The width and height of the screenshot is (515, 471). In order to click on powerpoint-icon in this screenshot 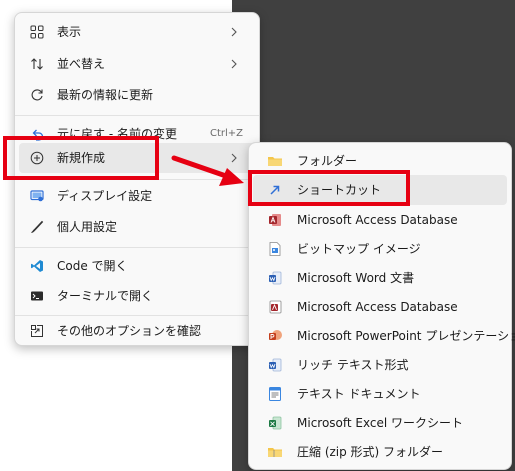, I will do `click(275, 336)`.